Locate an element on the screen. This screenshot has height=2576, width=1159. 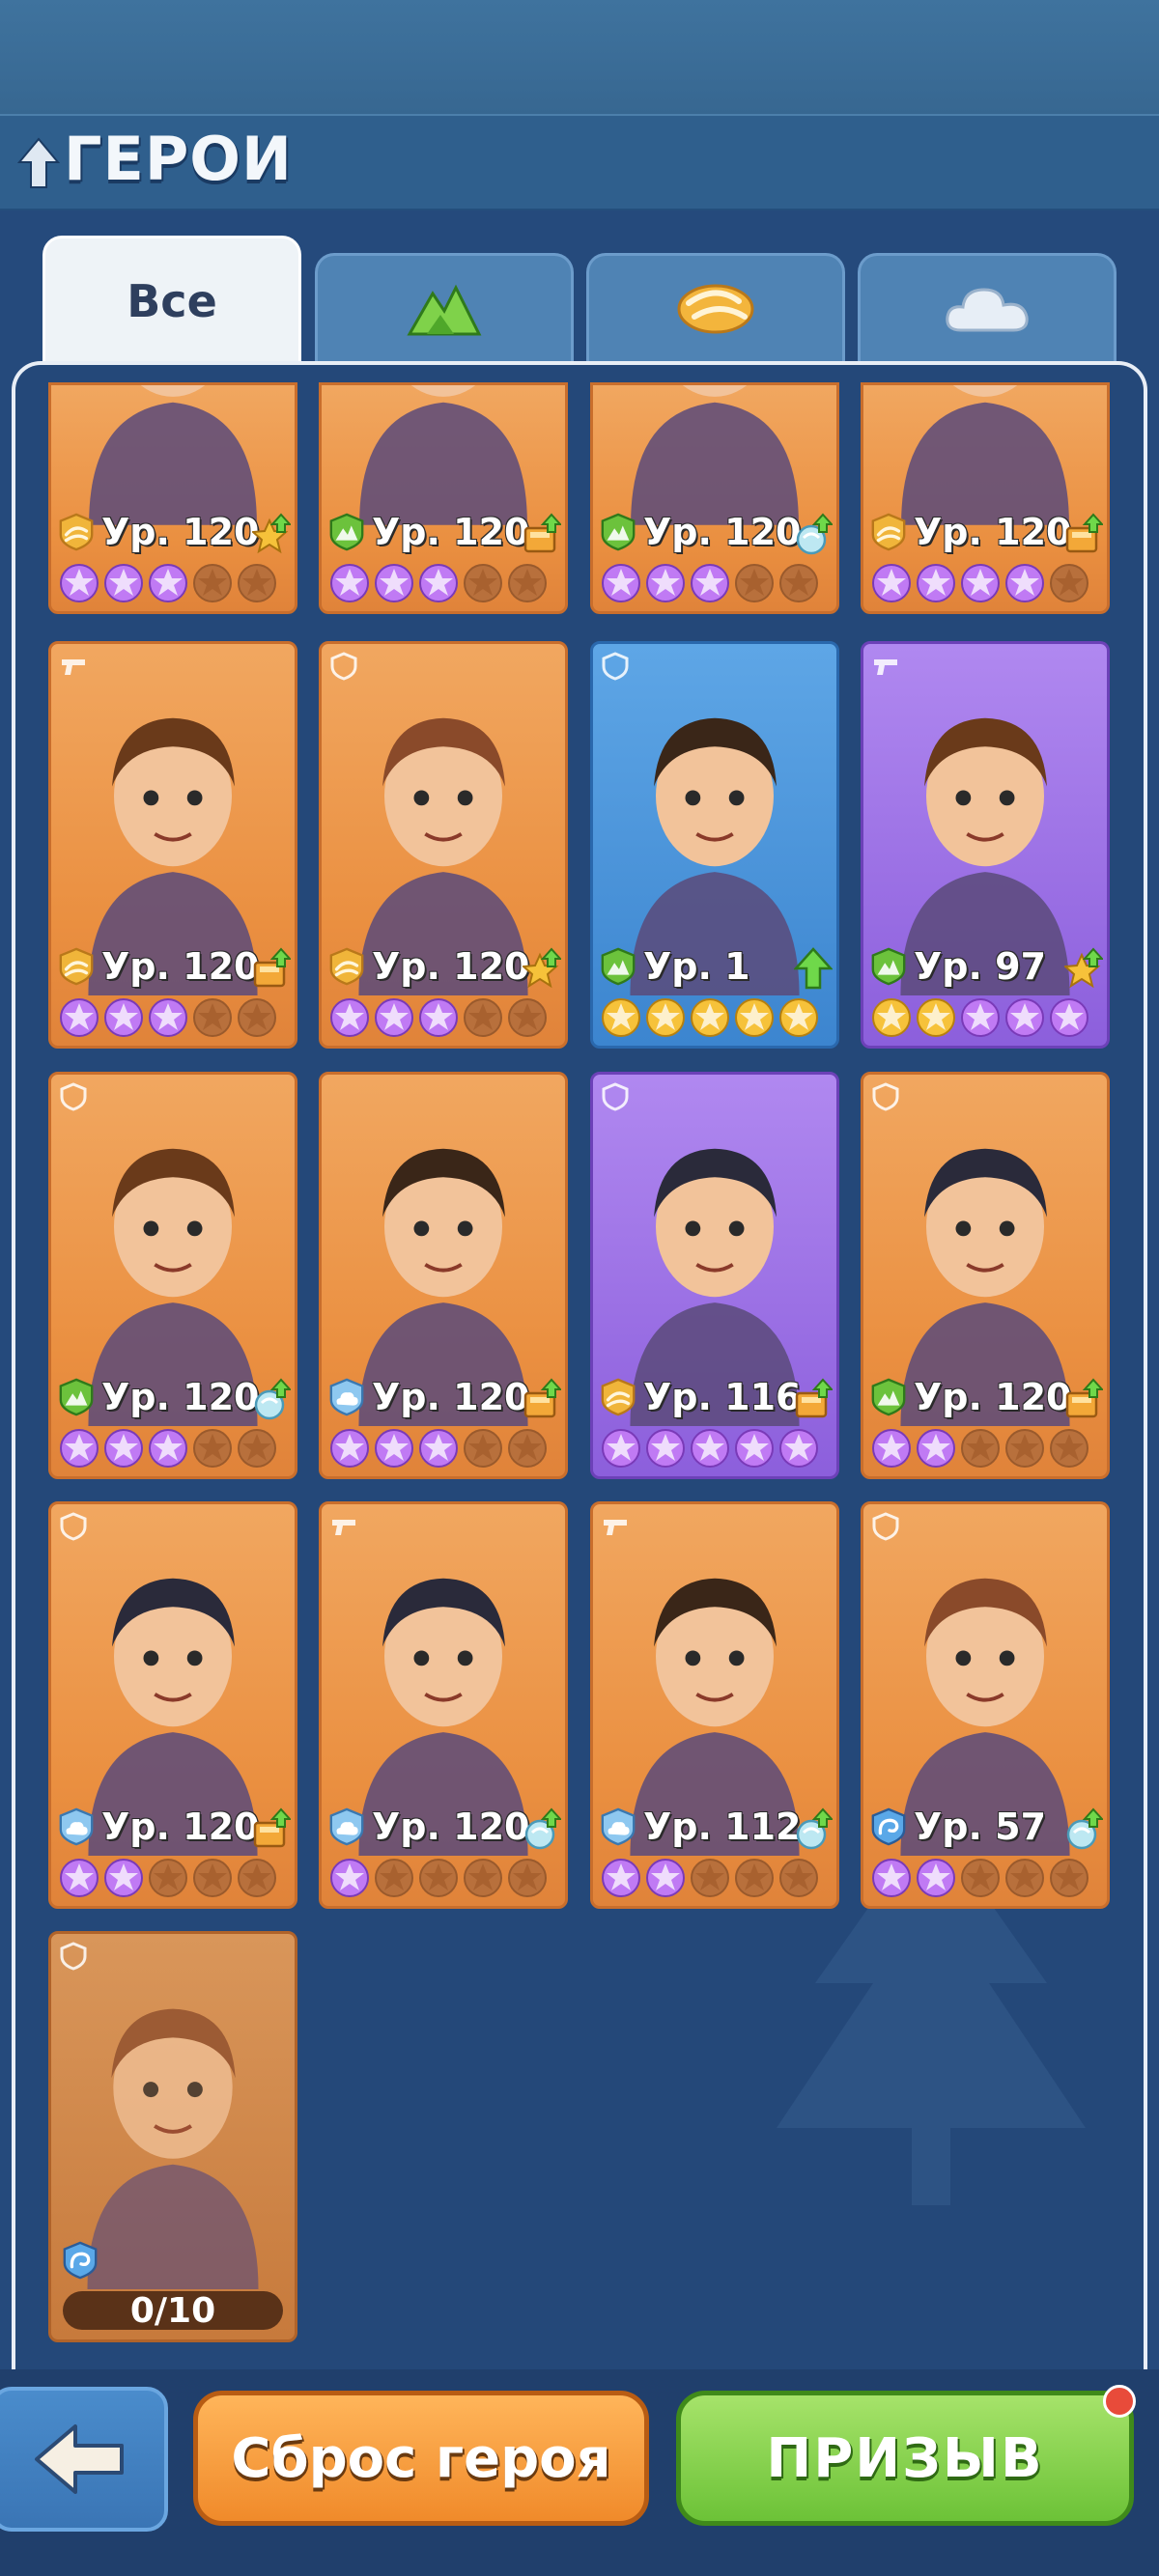
back-button is located at coordinates (84, 2459).